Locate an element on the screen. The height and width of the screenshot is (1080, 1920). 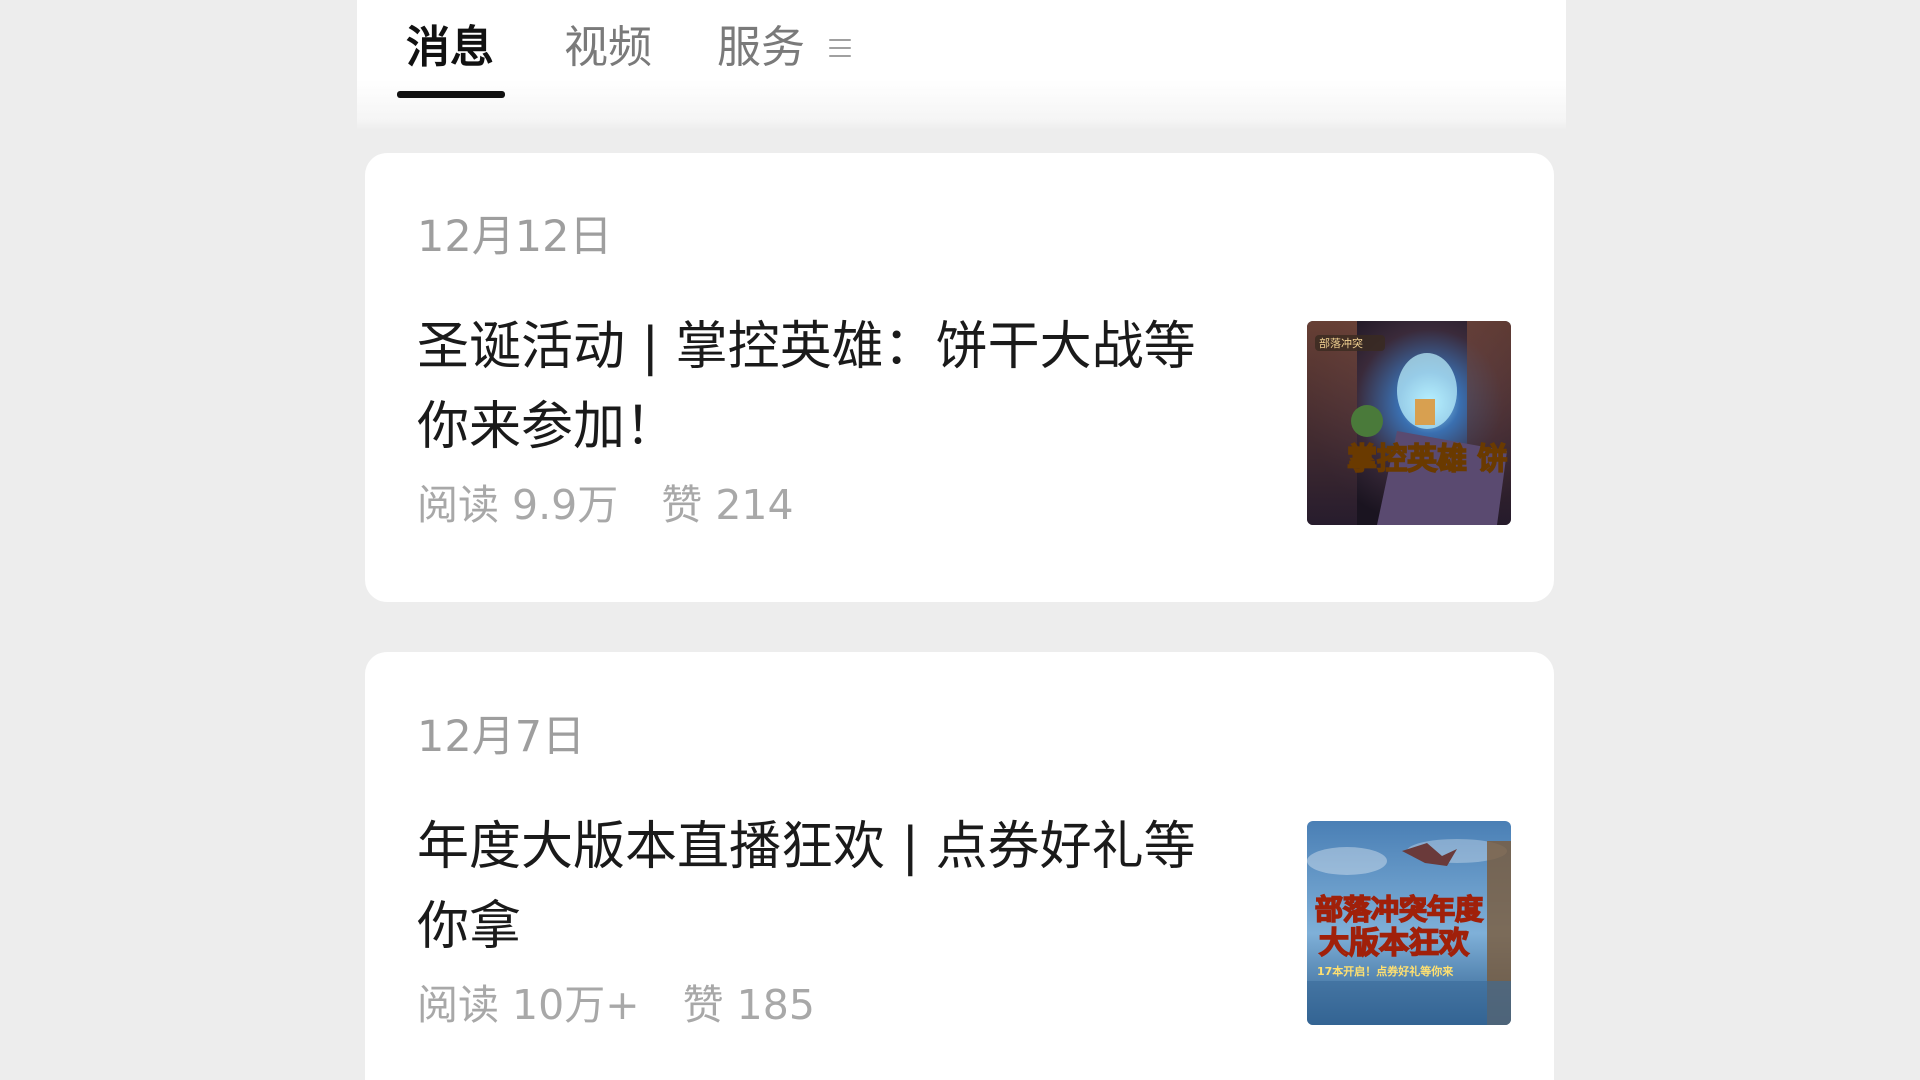
article-thumbnail: 部落冲突年度 大版本狂欢 17本开启！点券好礼等你来 is located at coordinates (1409, 923).